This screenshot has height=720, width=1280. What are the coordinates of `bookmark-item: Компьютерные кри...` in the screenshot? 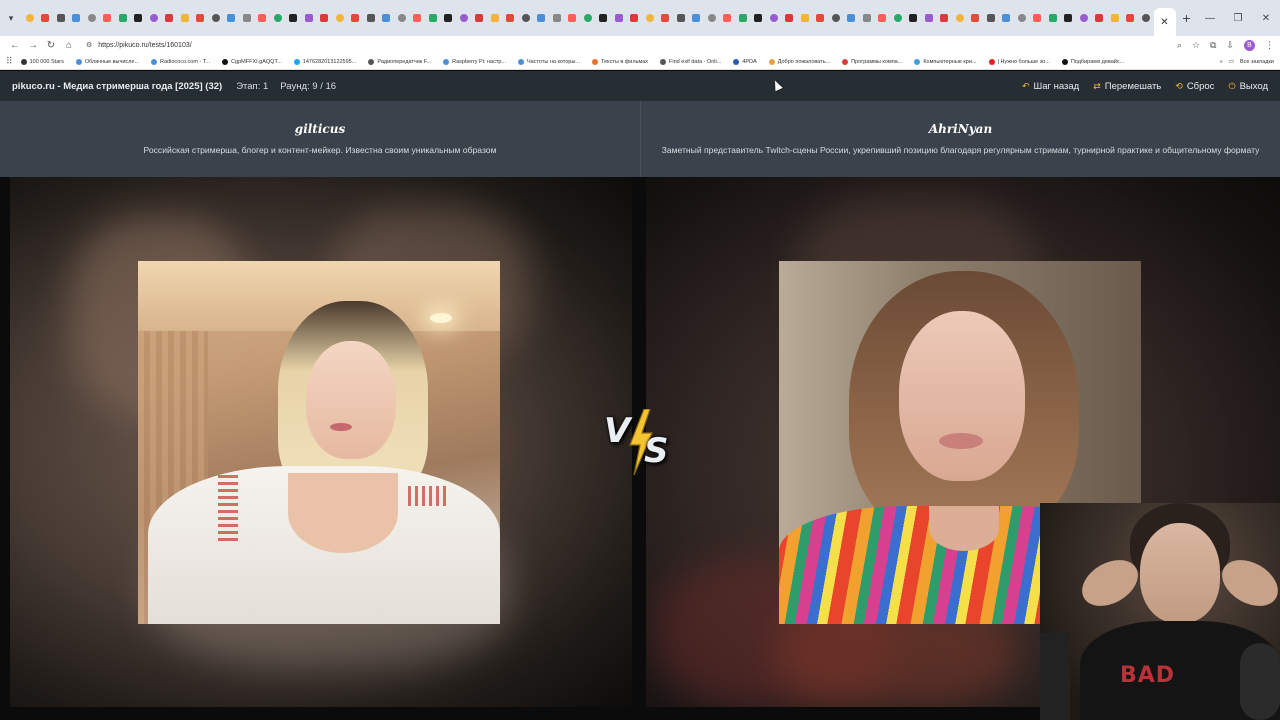 It's located at (945, 61).